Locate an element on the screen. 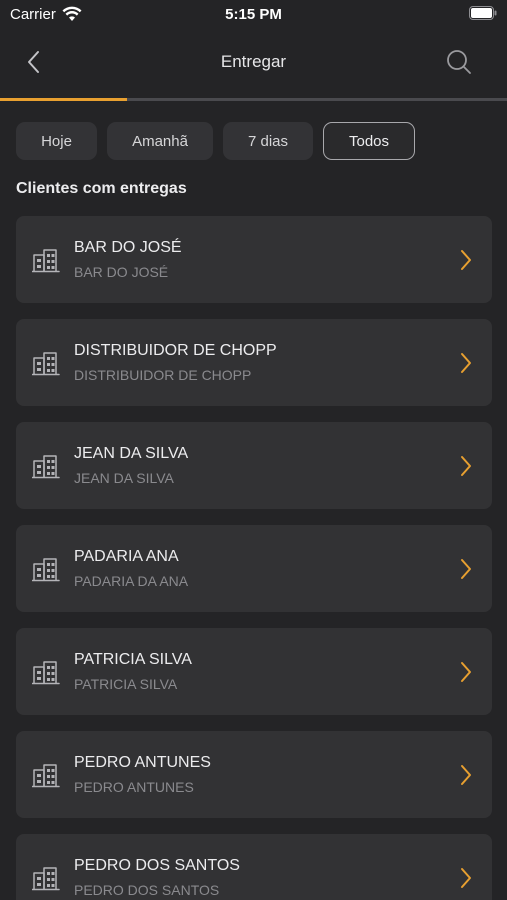 The image size is (507, 900). filter-chip-amanha: Amanhã is located at coordinates (160, 141).